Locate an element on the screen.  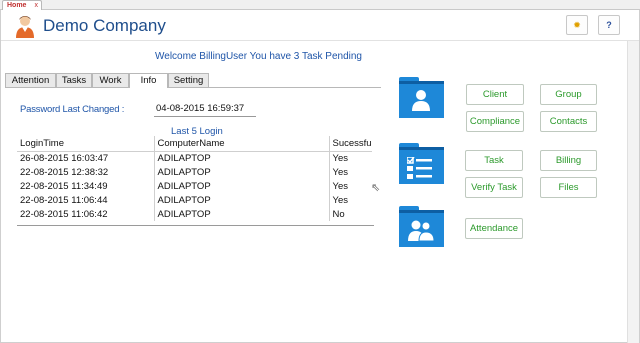
tab-work: Work is located at coordinates (110, 80).